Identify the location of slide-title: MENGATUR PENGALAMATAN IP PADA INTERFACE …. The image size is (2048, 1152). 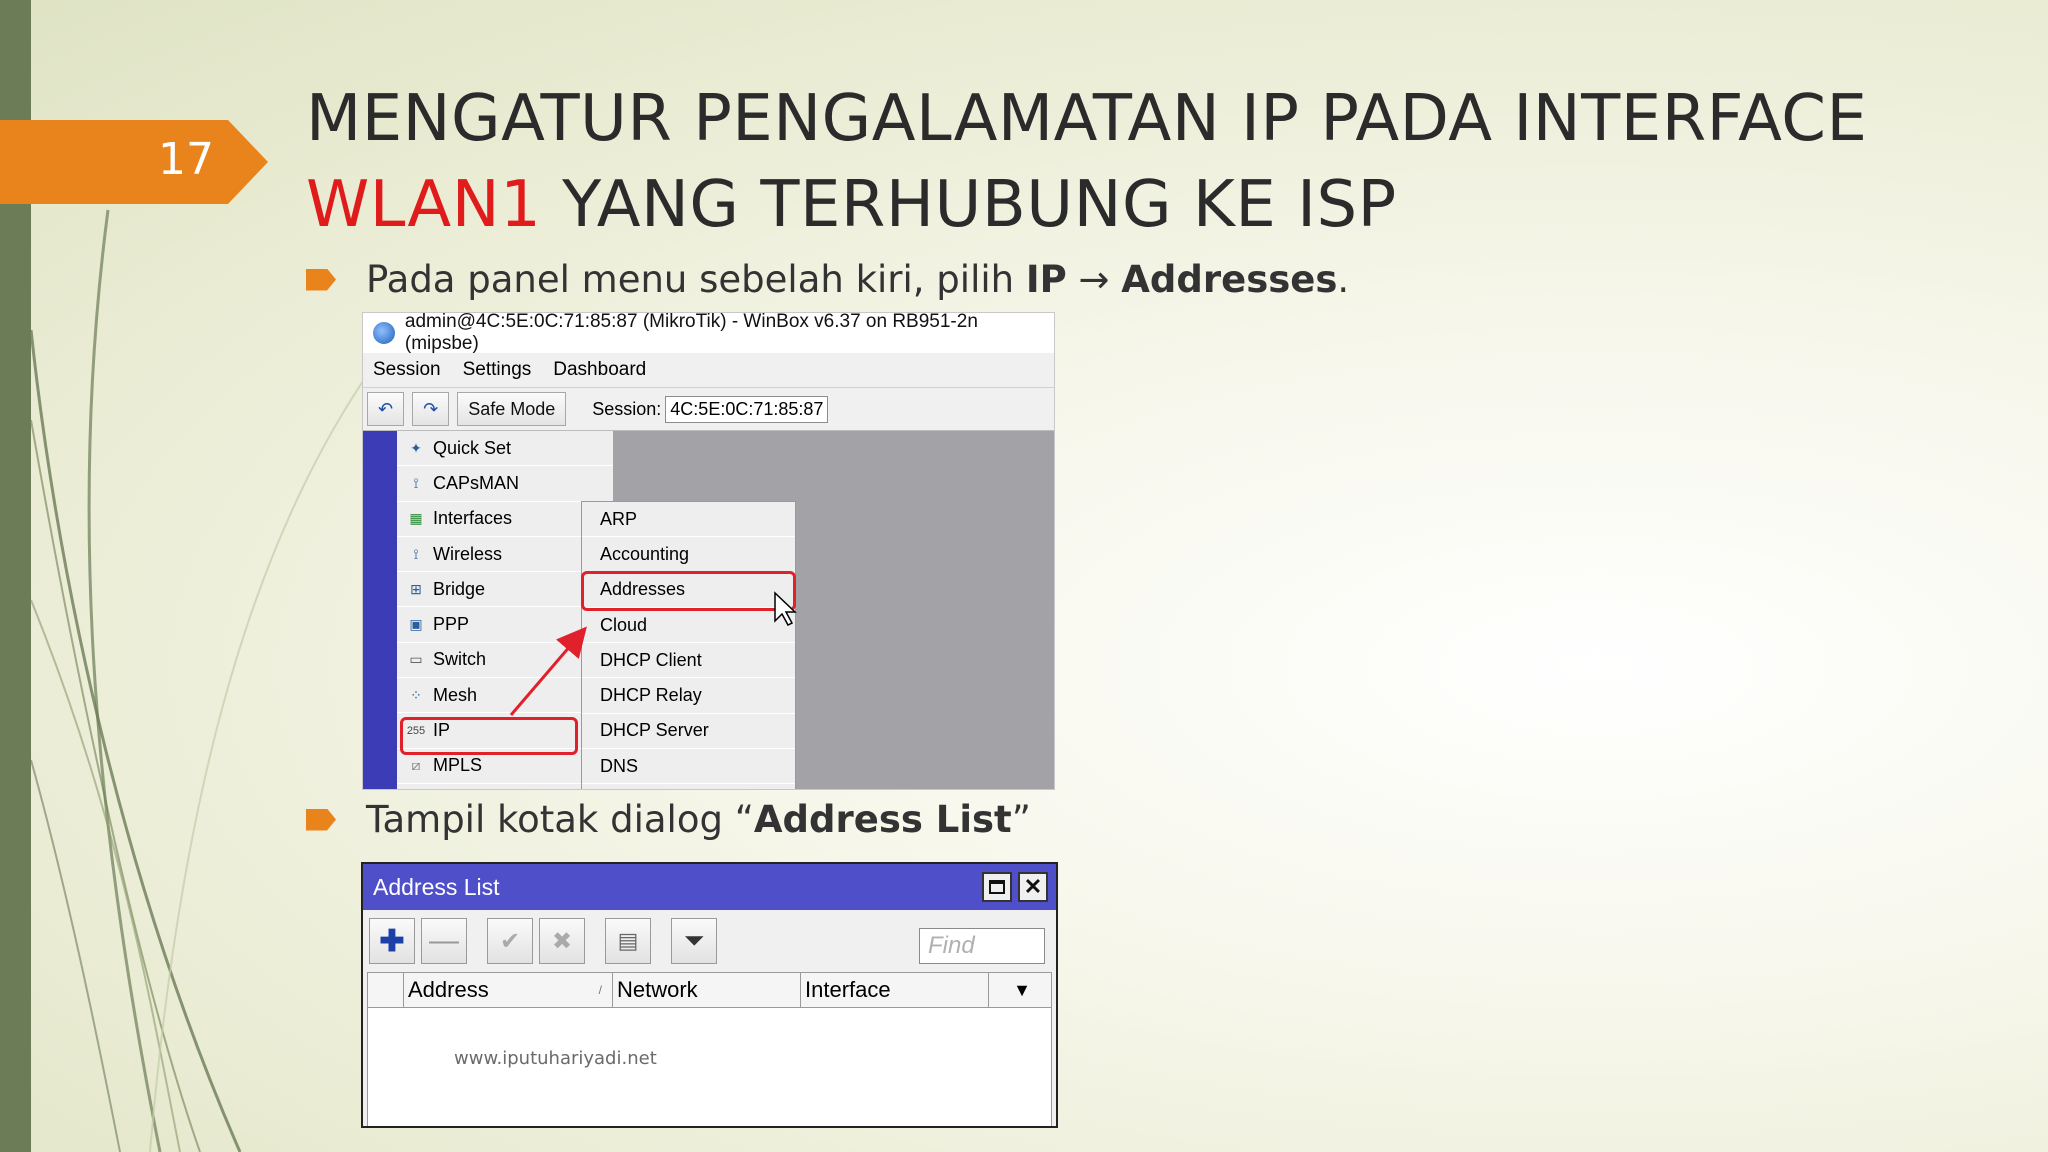
(1086, 162).